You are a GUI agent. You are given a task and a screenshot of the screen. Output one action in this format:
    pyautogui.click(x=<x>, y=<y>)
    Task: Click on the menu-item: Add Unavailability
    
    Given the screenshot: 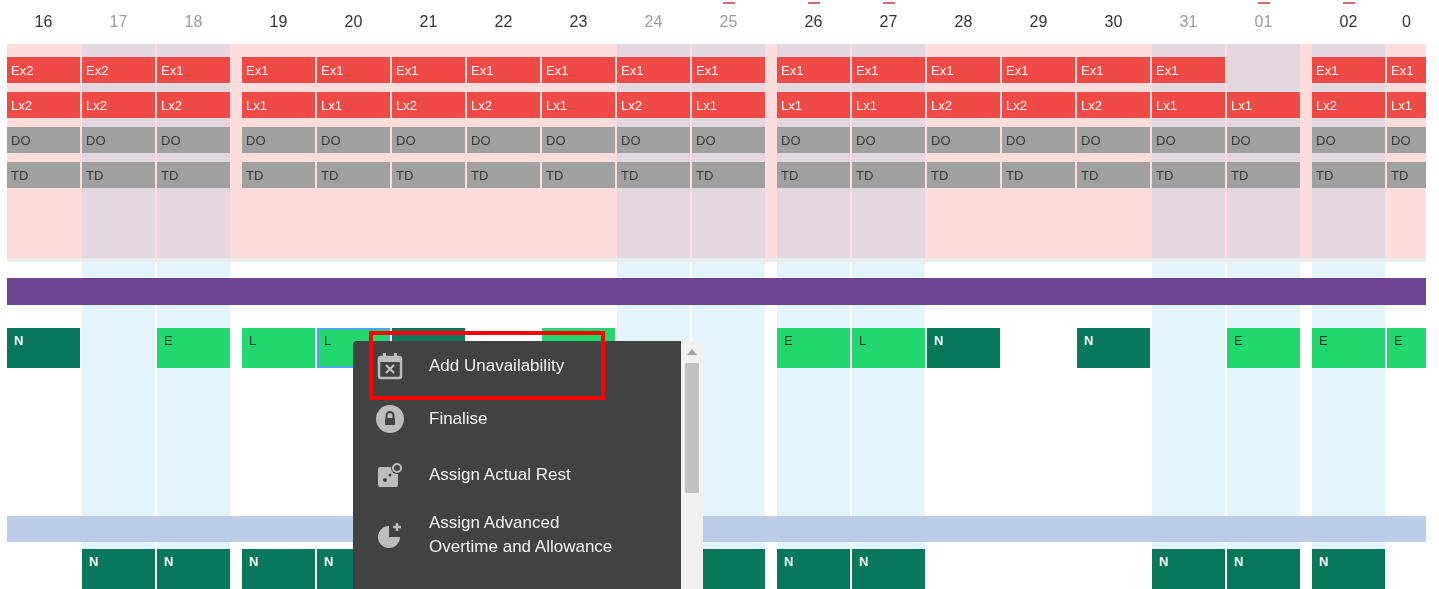 What is the action you would take?
    pyautogui.click(x=517, y=366)
    